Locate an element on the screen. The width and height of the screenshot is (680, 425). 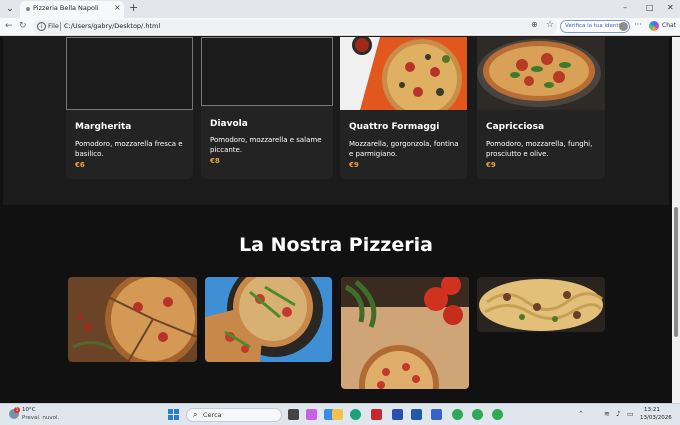
search-icon: ⌕ is located at coordinates (195, 414).